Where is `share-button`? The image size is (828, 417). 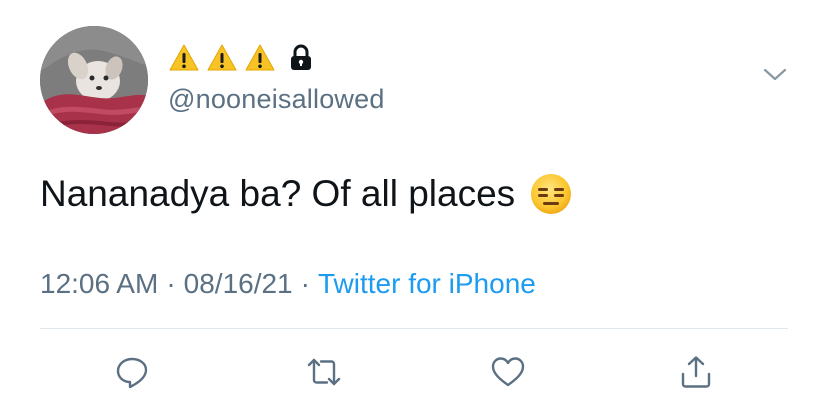
share-button is located at coordinates (696, 372).